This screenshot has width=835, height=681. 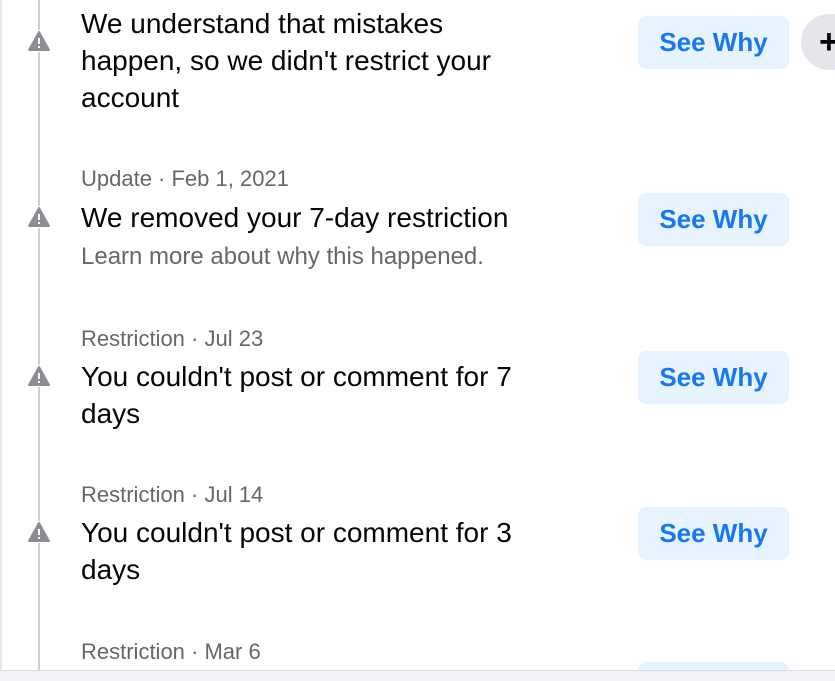 I want to click on entry-title-line: We removed your 7-day restriction, so click(x=295, y=217).